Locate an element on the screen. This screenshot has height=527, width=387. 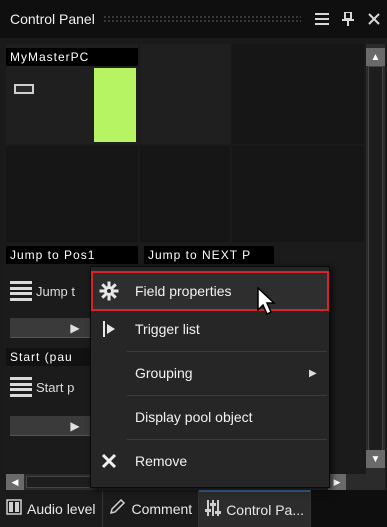
tab-audio-level: Audio level is located at coordinates (51, 508).